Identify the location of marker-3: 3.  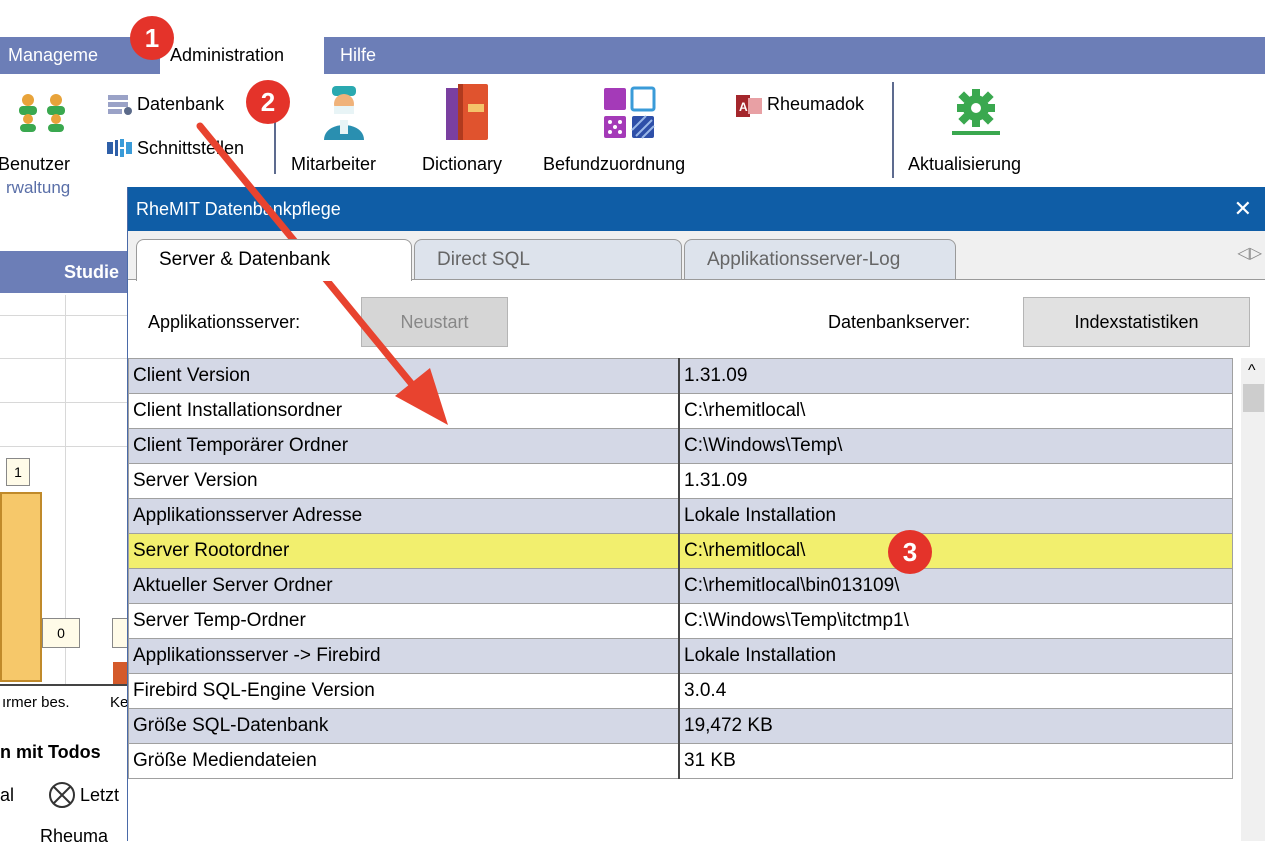
(910, 552).